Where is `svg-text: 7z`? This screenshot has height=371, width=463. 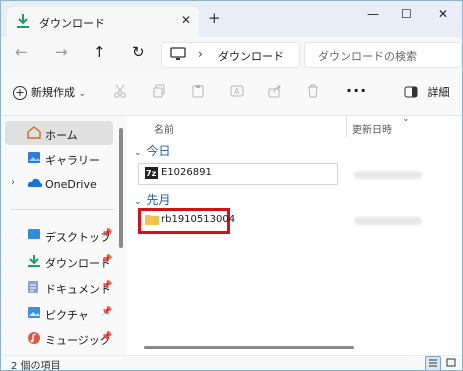
svg-text: 7z is located at coordinates (151, 173).